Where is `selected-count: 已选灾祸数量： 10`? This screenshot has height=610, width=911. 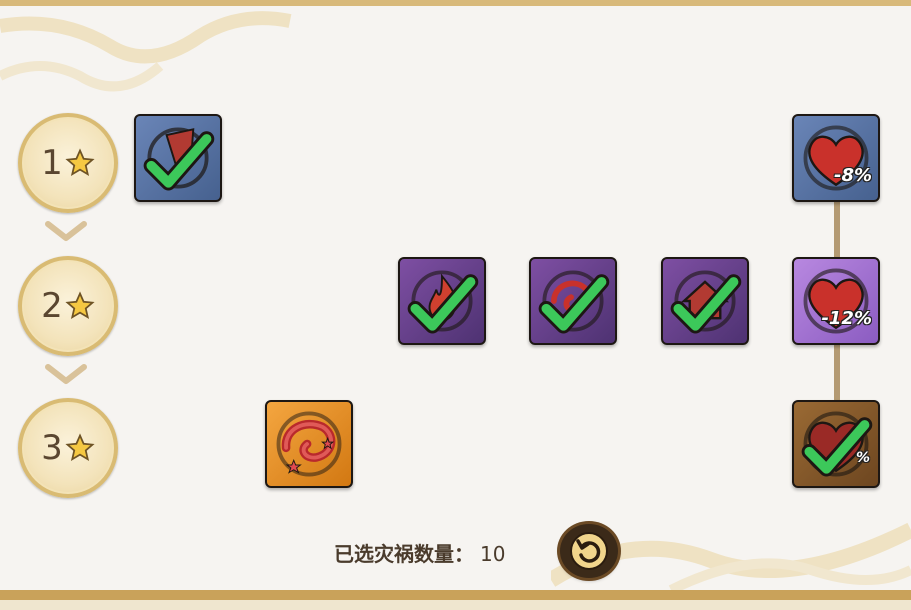 selected-count: 已选灾祸数量： 10 is located at coordinates (419, 552).